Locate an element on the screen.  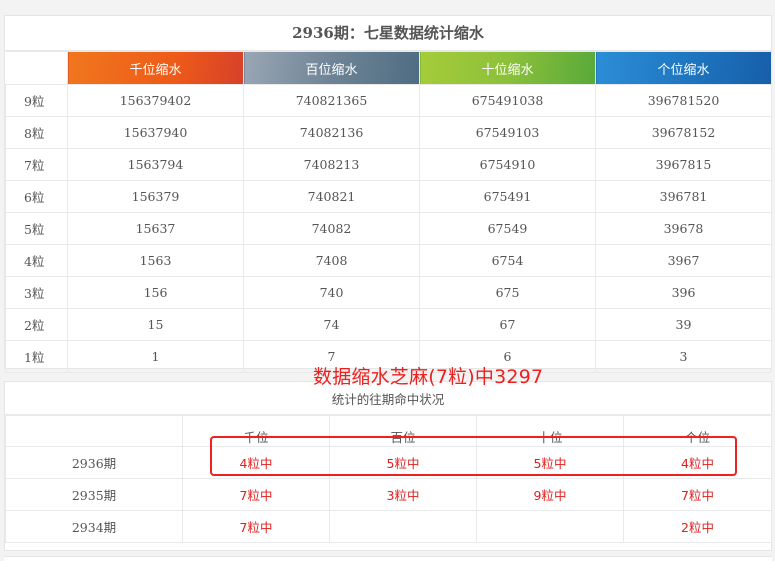
highlight-box is located at coordinates (473, 456).